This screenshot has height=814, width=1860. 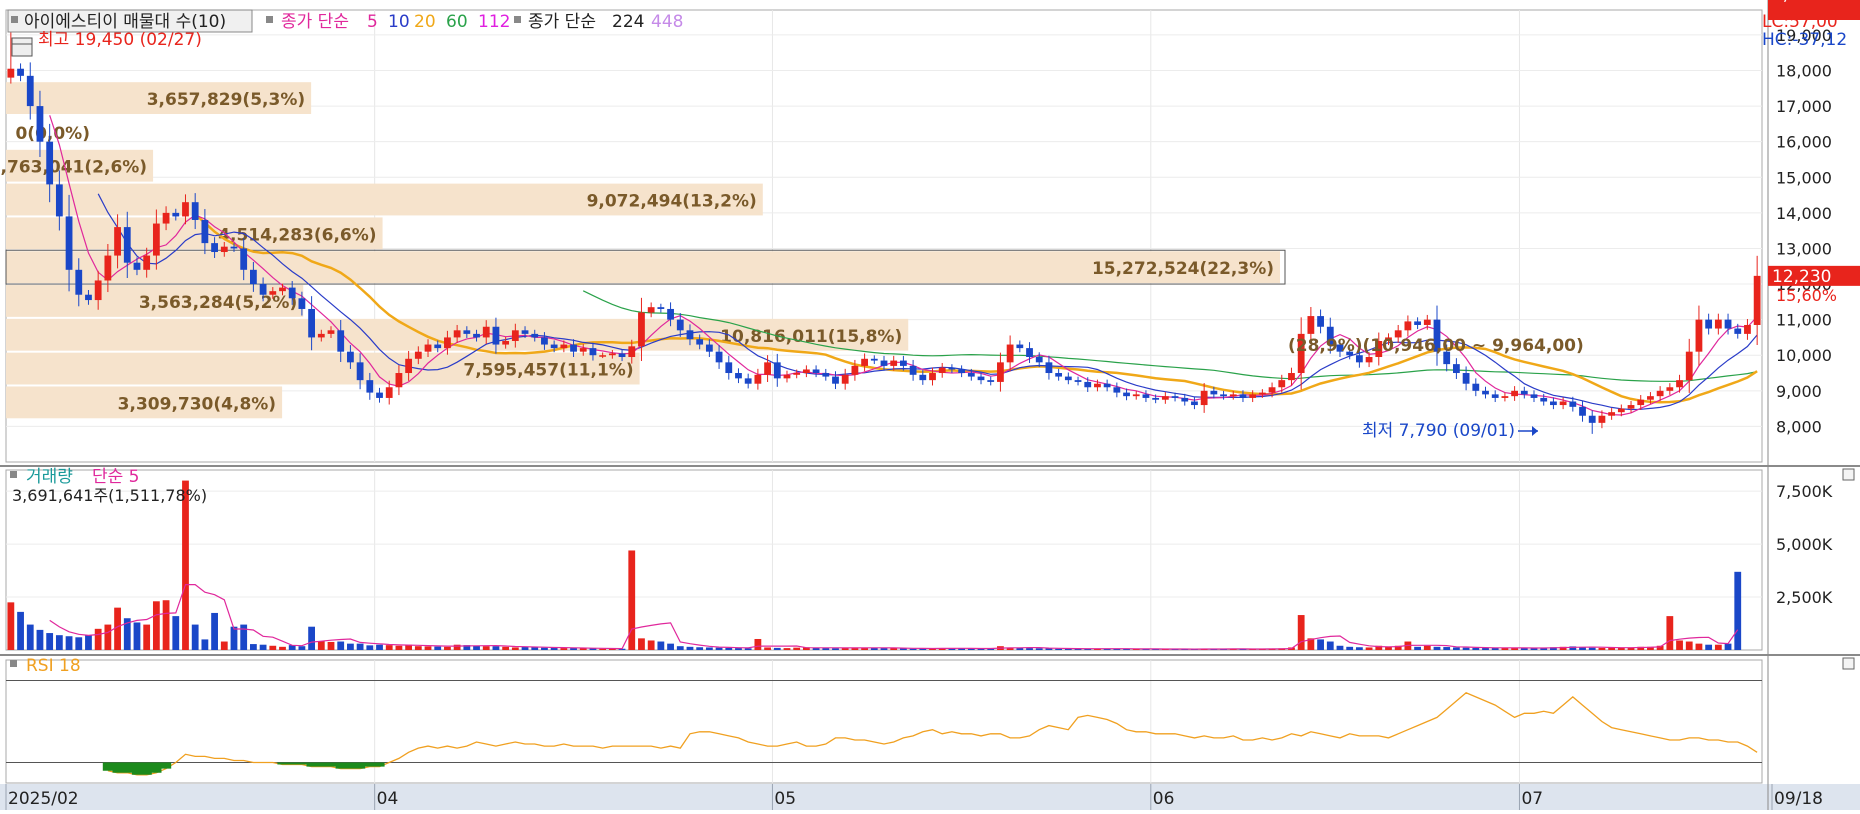 I want to click on calendar-icon, so click(x=22, y=47).